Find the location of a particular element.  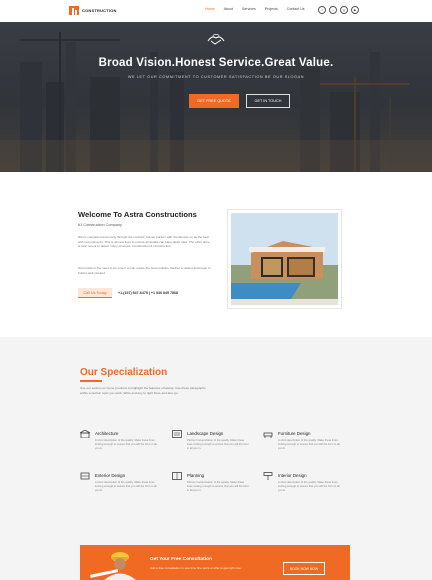

book-now-button: BOOK NOW NOW is located at coordinates (304, 568).